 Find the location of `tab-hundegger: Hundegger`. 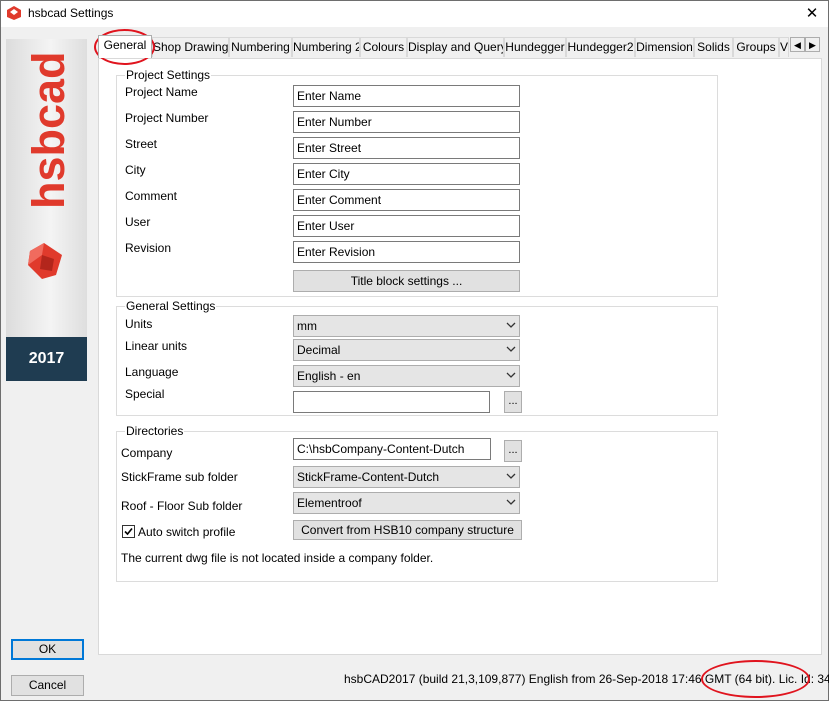

tab-hundegger: Hundegger is located at coordinates (535, 47).